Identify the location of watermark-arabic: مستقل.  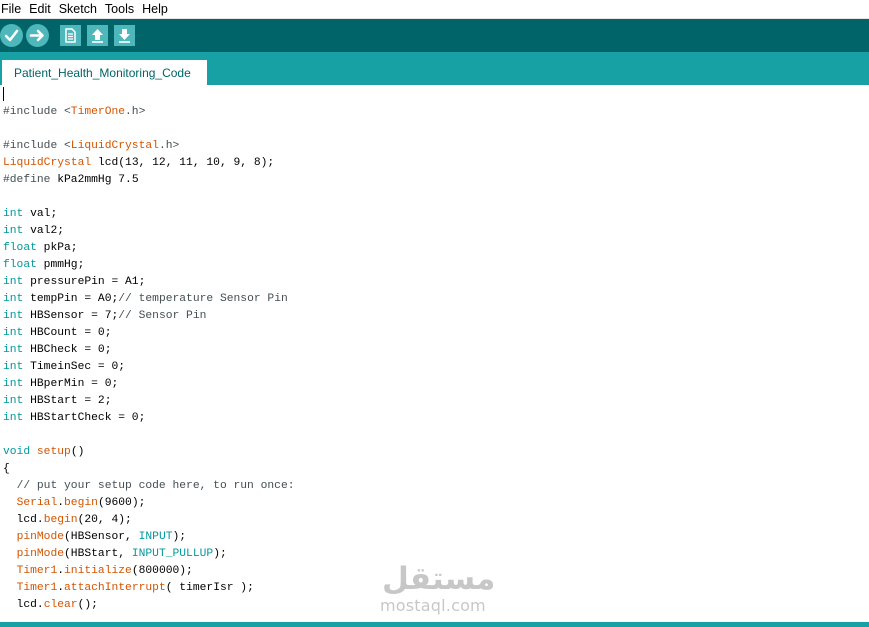
(439, 579).